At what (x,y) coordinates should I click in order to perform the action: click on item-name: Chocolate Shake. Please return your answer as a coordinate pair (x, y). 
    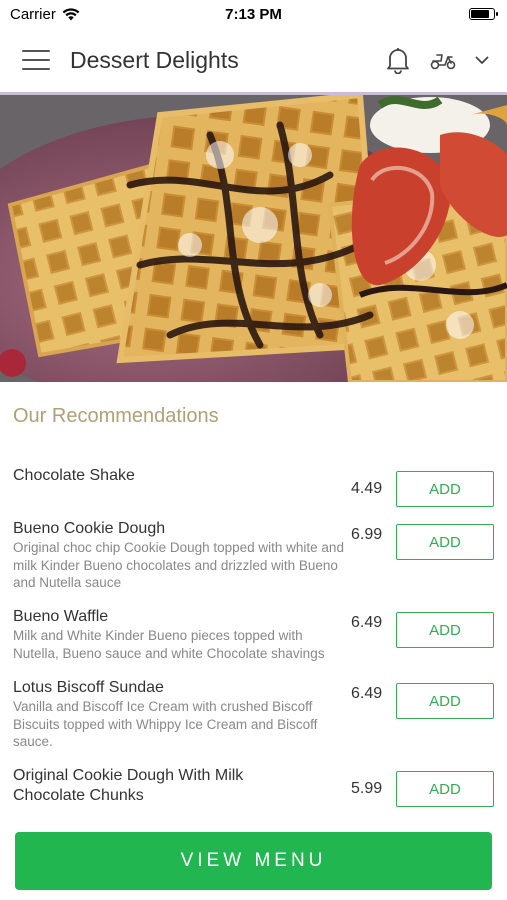
    Looking at the image, I should click on (74, 475).